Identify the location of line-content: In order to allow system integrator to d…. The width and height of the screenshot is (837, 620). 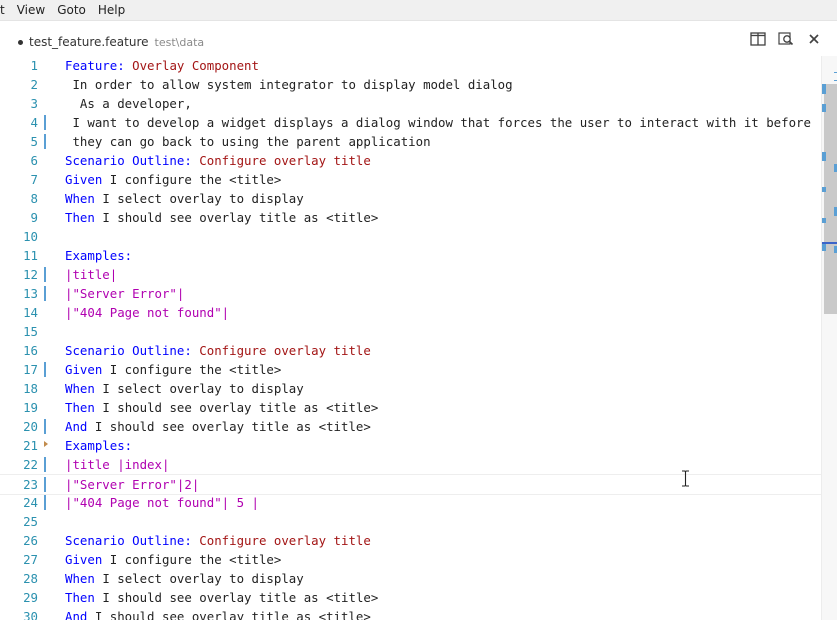
(288, 84).